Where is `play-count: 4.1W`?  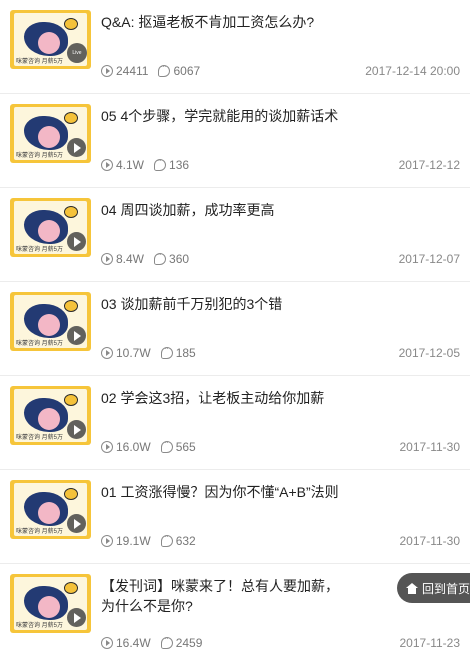
play-count: 4.1W is located at coordinates (130, 165).